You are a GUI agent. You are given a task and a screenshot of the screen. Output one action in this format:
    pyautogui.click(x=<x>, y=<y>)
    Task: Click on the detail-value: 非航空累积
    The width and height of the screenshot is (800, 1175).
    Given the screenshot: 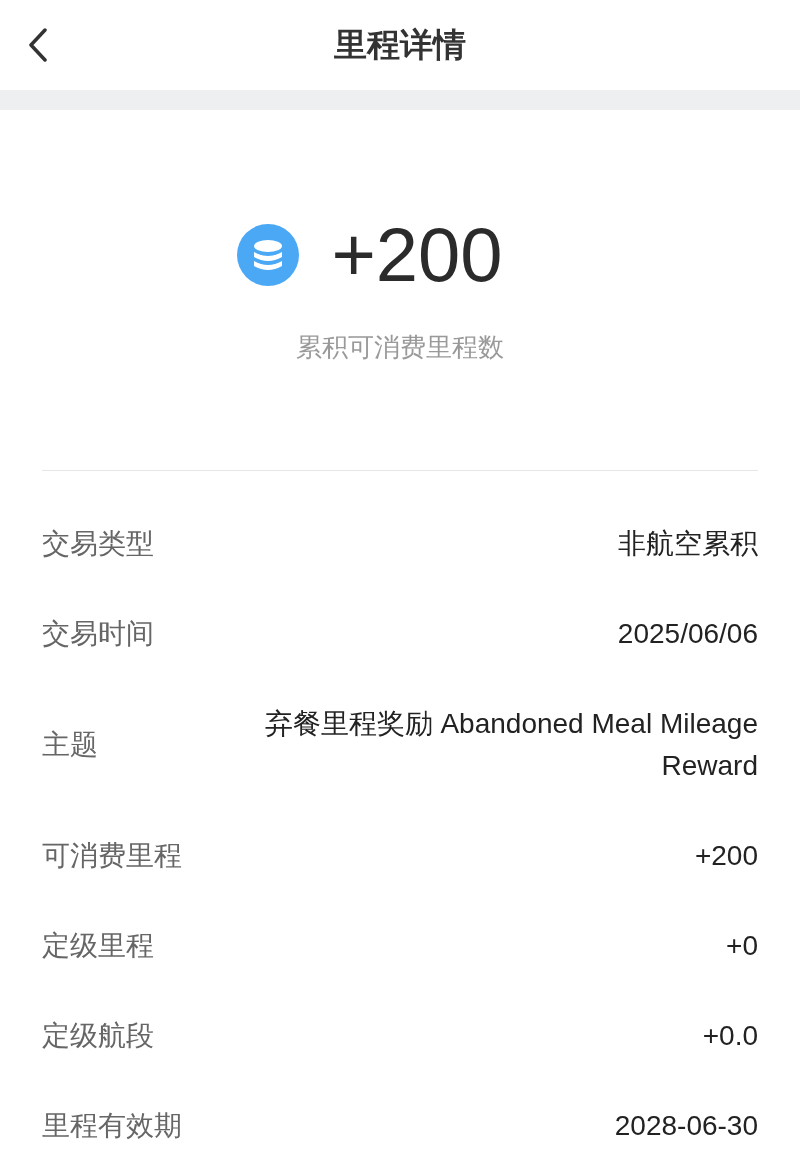 What is the action you would take?
    pyautogui.click(x=688, y=544)
    